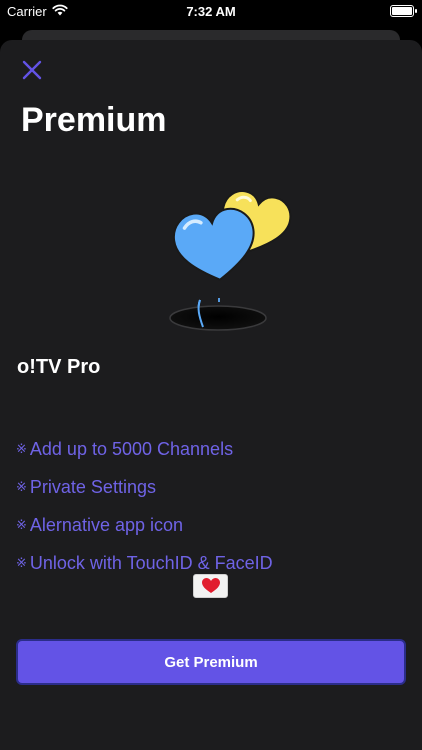  What do you see at coordinates (92, 486) in the screenshot?
I see `feature-text: Private Settings` at bounding box center [92, 486].